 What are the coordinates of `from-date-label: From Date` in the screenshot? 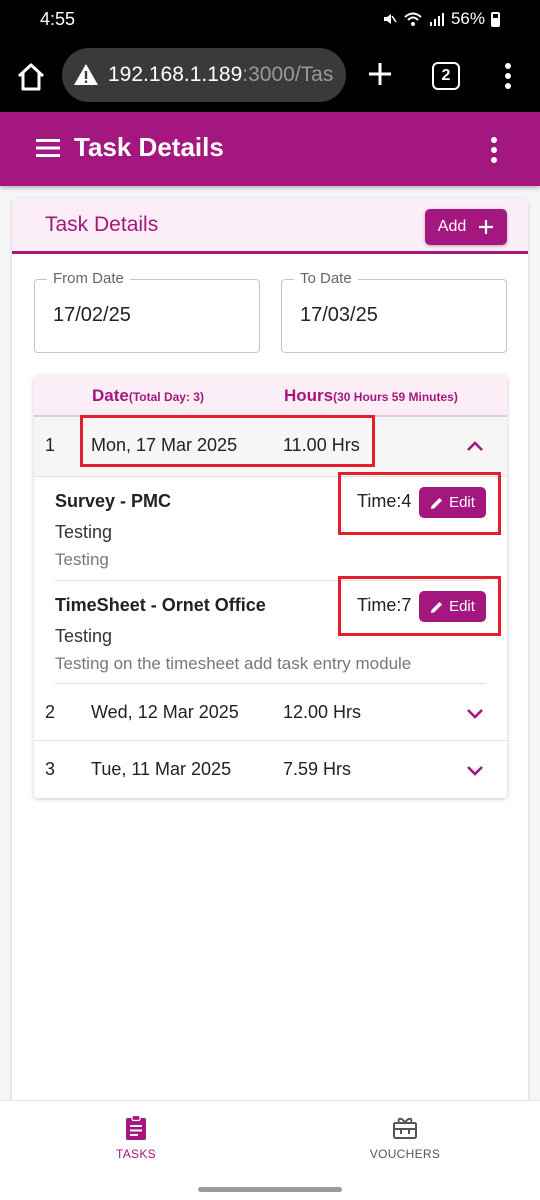 It's located at (88, 278).